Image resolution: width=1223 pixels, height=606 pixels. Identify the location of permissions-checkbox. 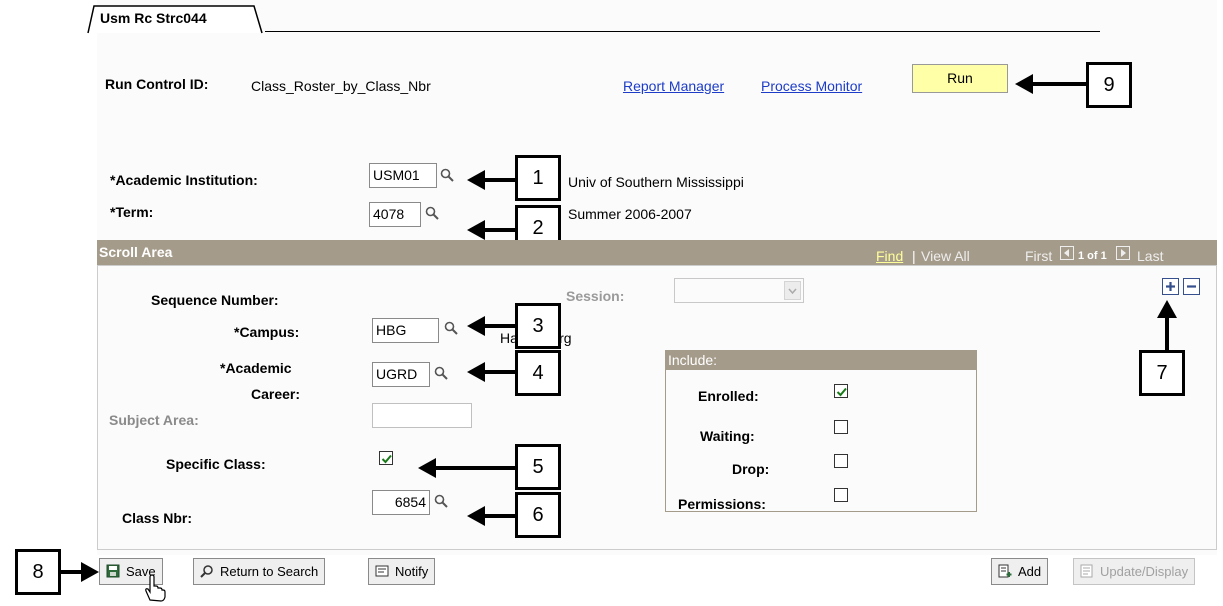
(841, 495).